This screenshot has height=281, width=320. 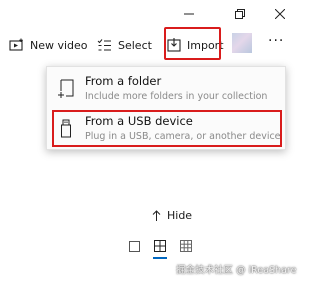 What do you see at coordinates (59, 45) in the screenshot?
I see `new-video-label: New video` at bounding box center [59, 45].